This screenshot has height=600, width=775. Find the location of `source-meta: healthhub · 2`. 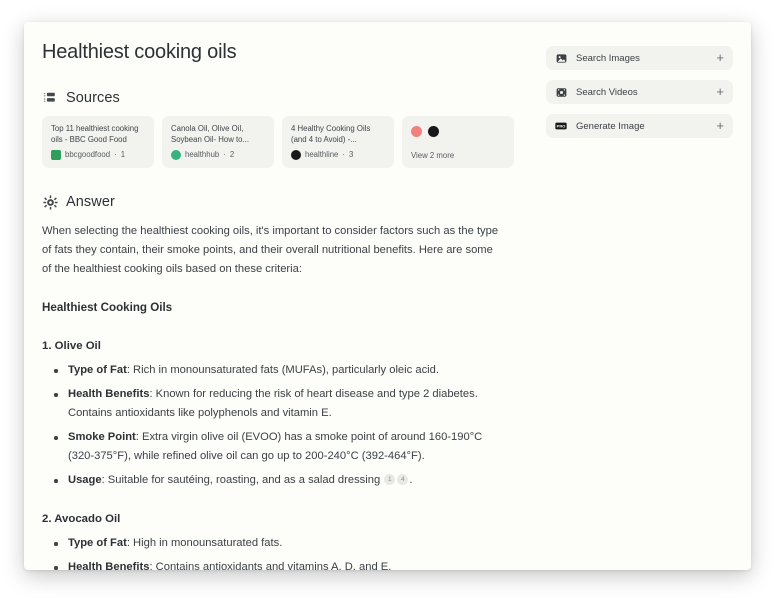

source-meta: healthhub · 2 is located at coordinates (218, 155).